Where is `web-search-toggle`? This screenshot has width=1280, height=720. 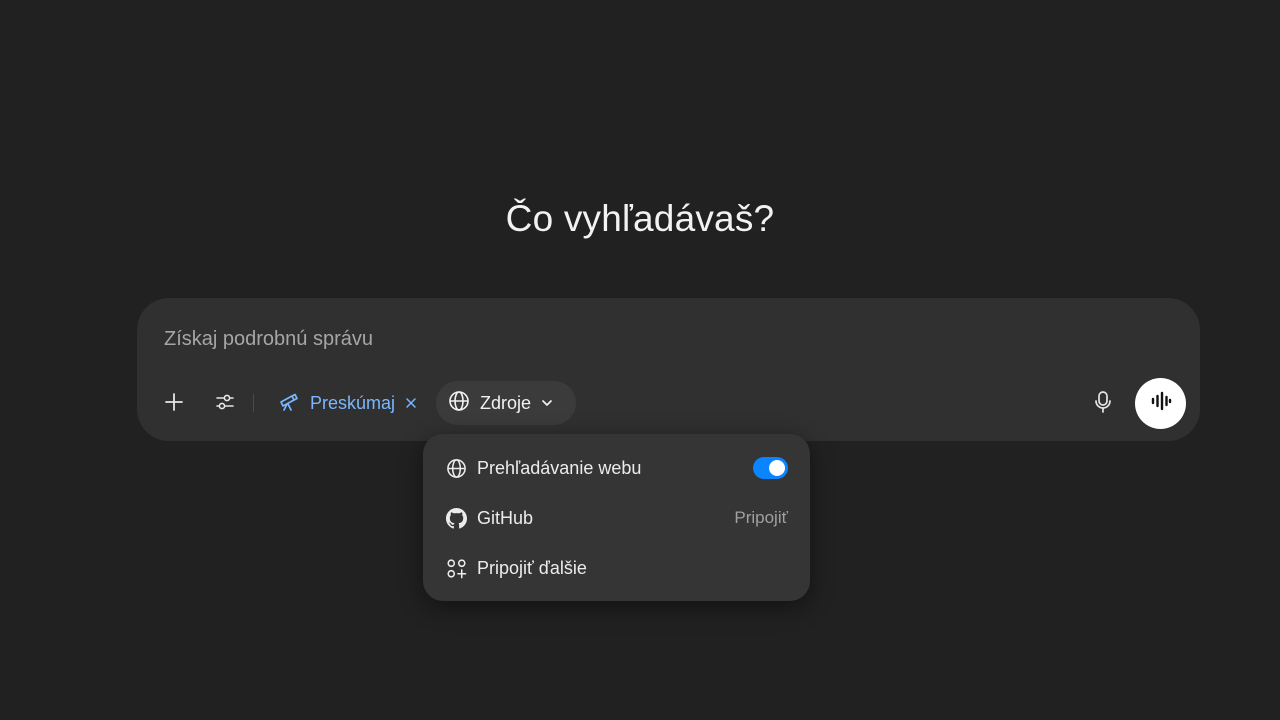
web-search-toggle is located at coordinates (770, 468).